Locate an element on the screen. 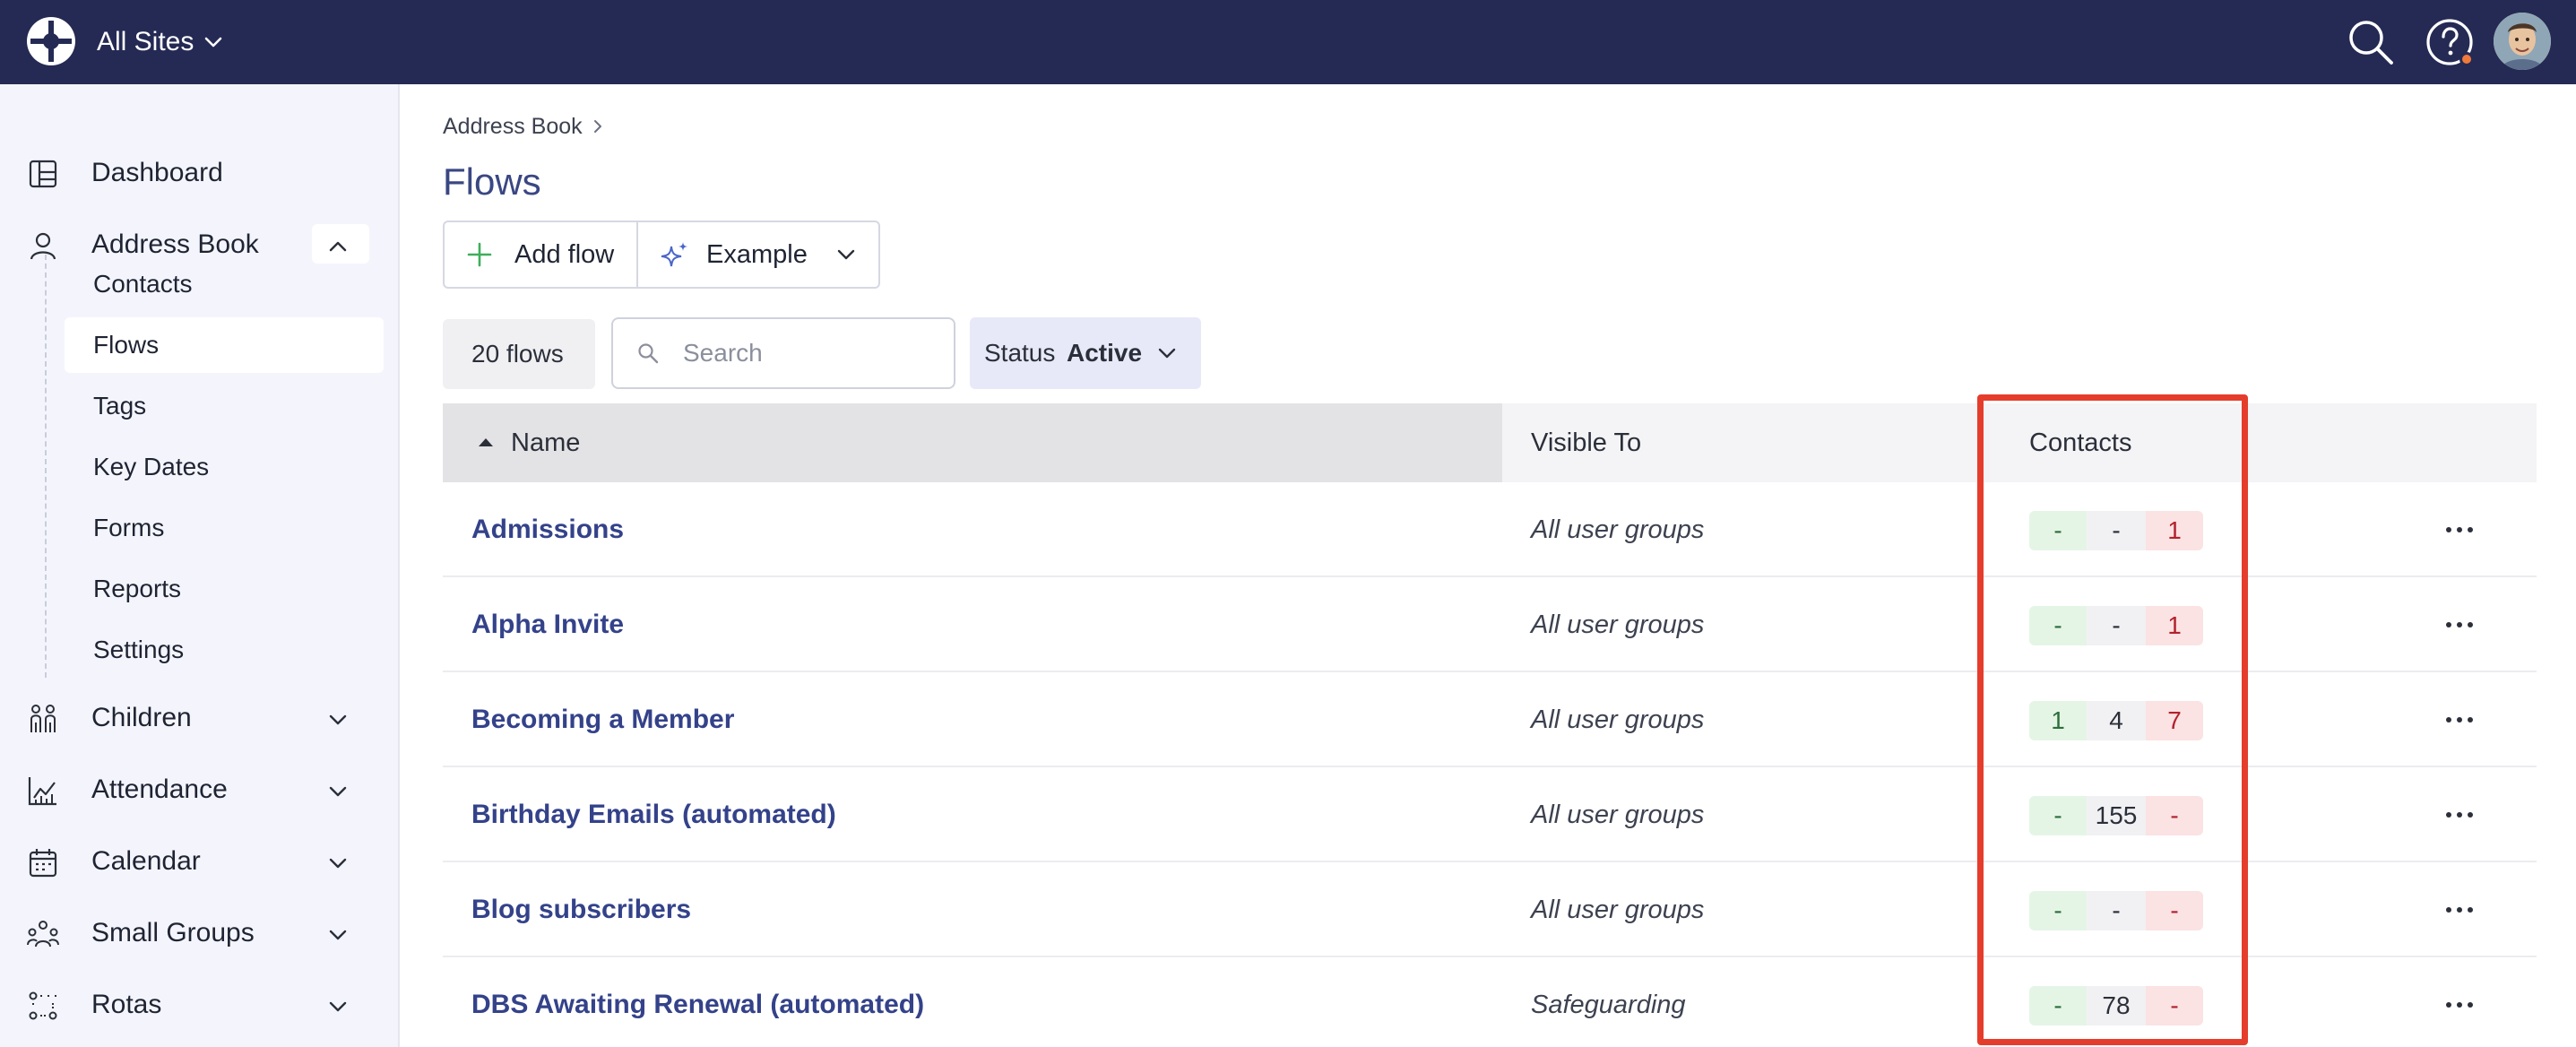  calendar-icon is located at coordinates (43, 863).